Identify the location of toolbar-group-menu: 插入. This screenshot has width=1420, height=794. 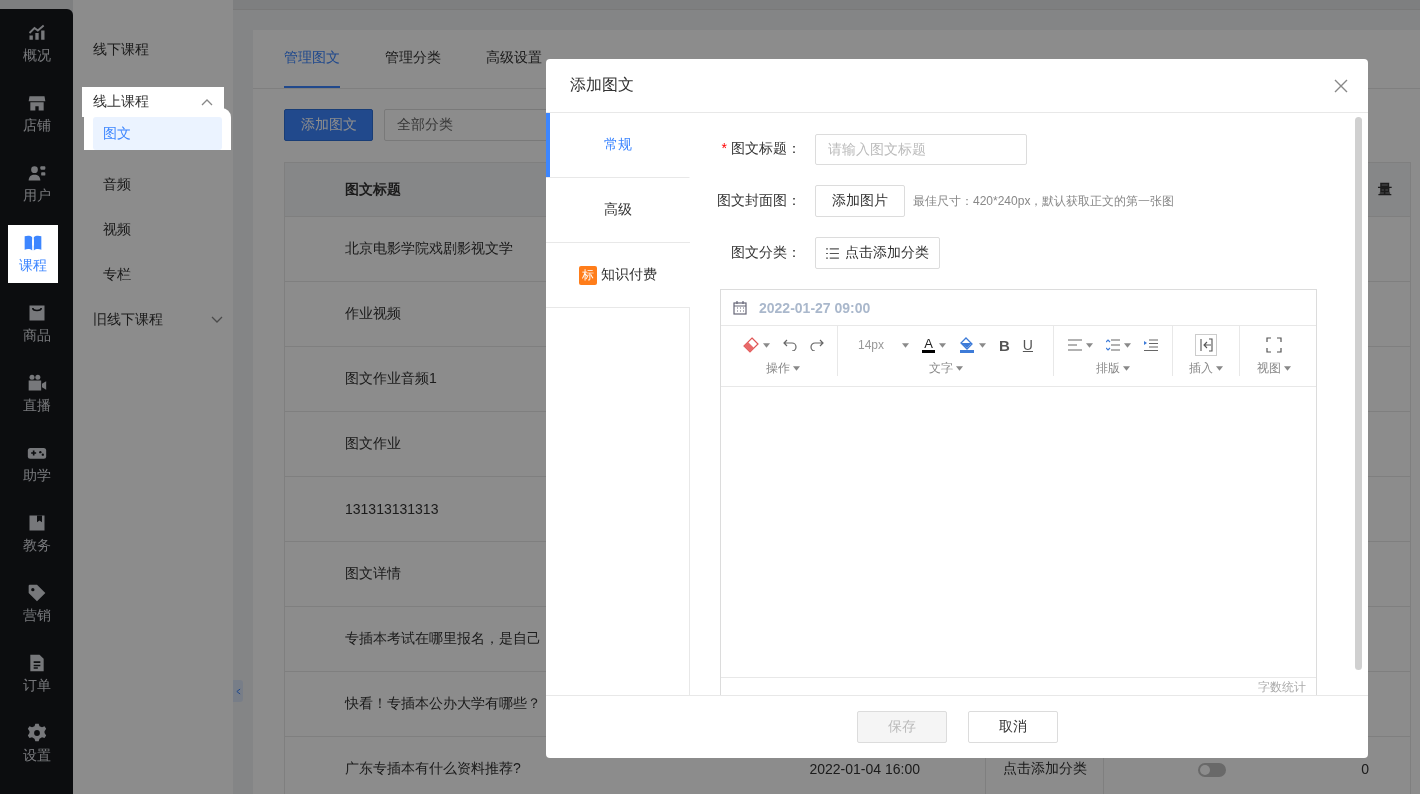
(1206, 368).